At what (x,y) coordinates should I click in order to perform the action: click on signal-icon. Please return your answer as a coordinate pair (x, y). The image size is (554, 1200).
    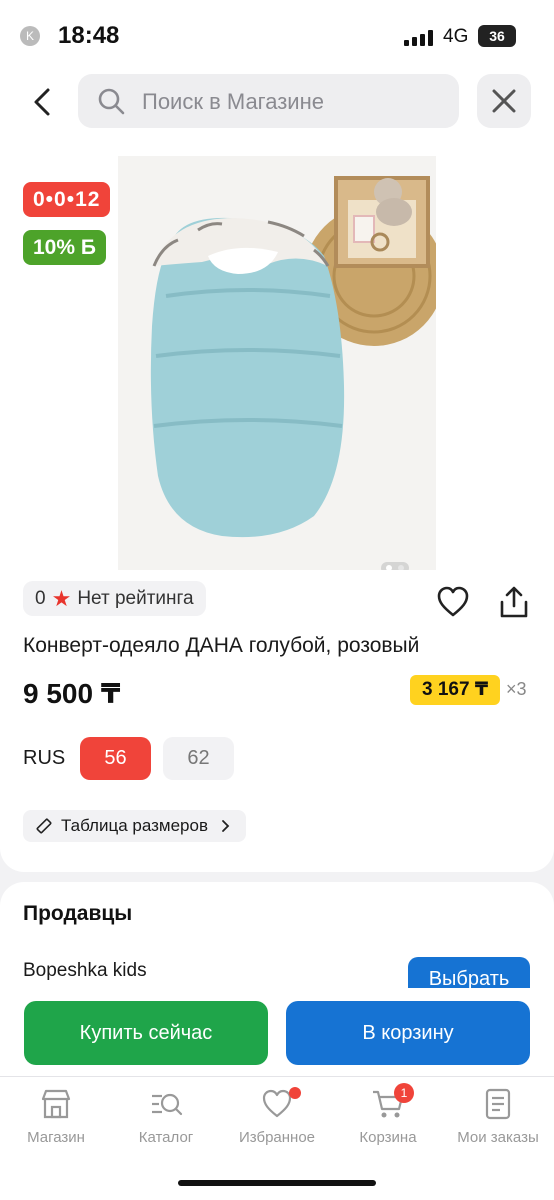
    Looking at the image, I should click on (419, 38).